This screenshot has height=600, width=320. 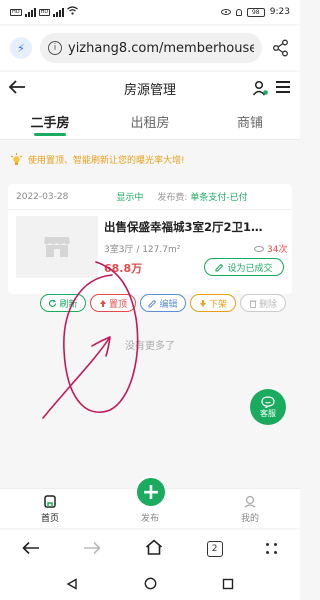 I want to click on tab-second-hand: 二手房, so click(x=50, y=121).